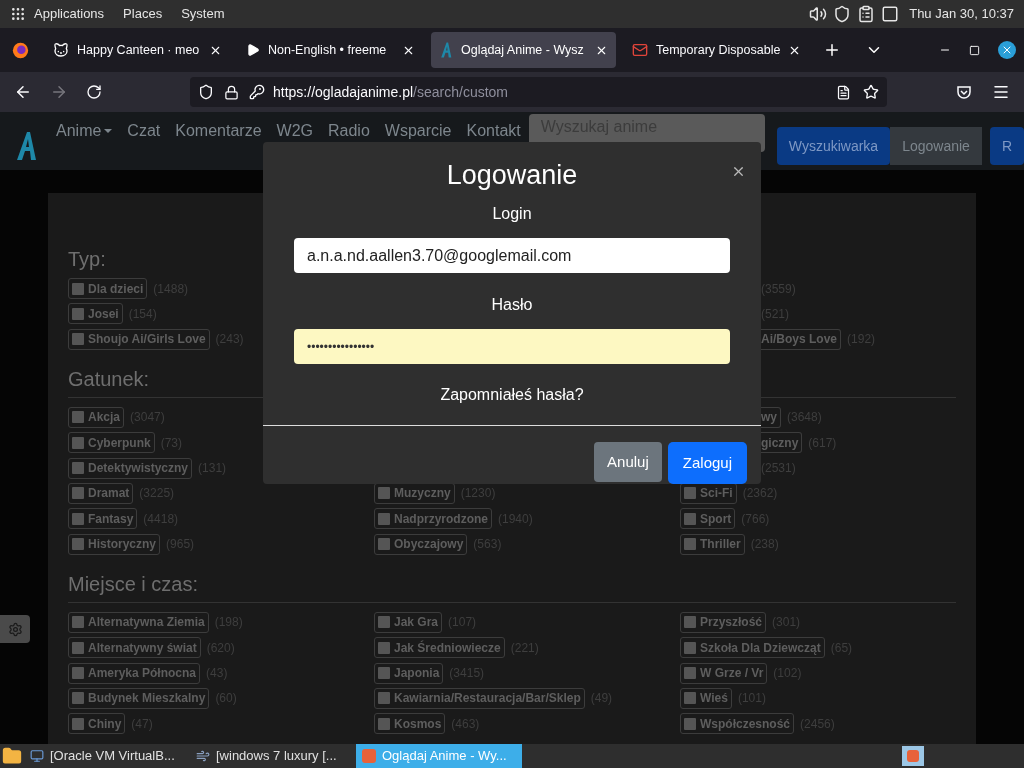 This screenshot has height=768, width=1024. I want to click on filter-chip: Budynek Mieszkalny, so click(139, 698).